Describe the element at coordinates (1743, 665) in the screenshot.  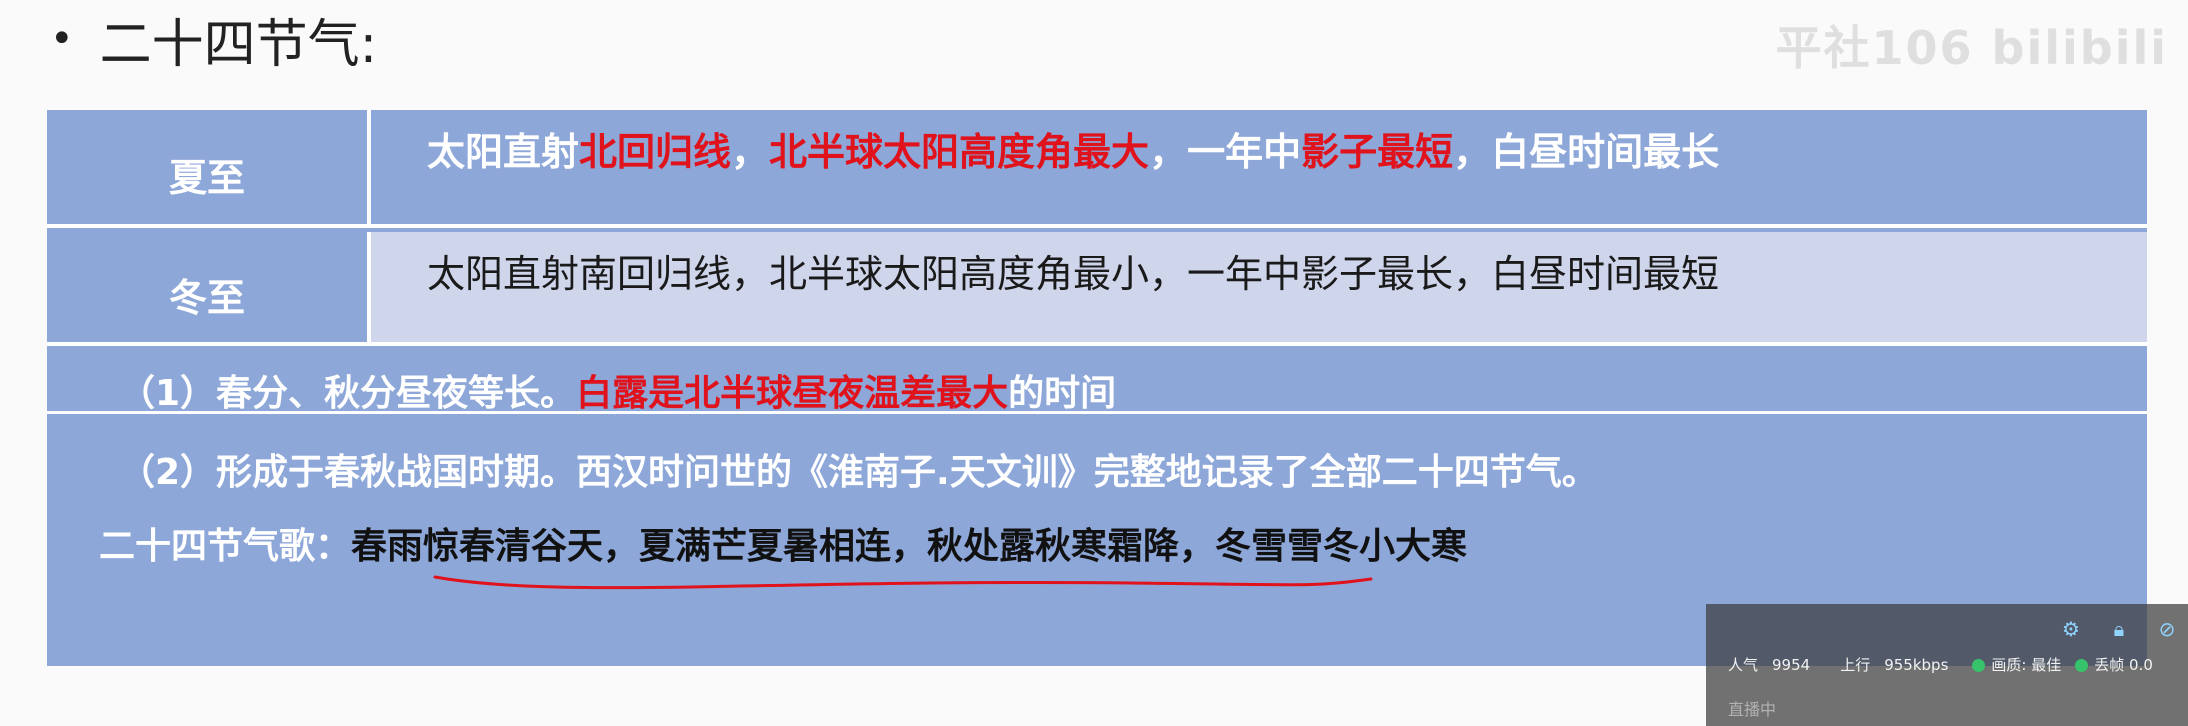
I see `popularity-label: 人气` at that location.